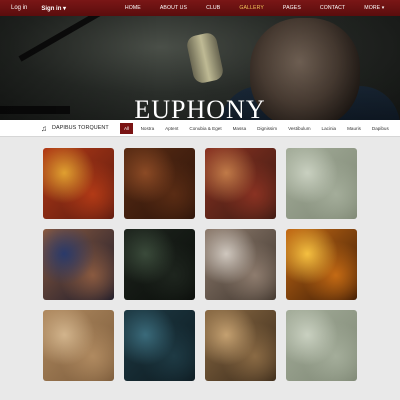 The height and width of the screenshot is (400, 400). What do you see at coordinates (252, 8) in the screenshot?
I see `nav-item-gallery: GALLERY` at bounding box center [252, 8].